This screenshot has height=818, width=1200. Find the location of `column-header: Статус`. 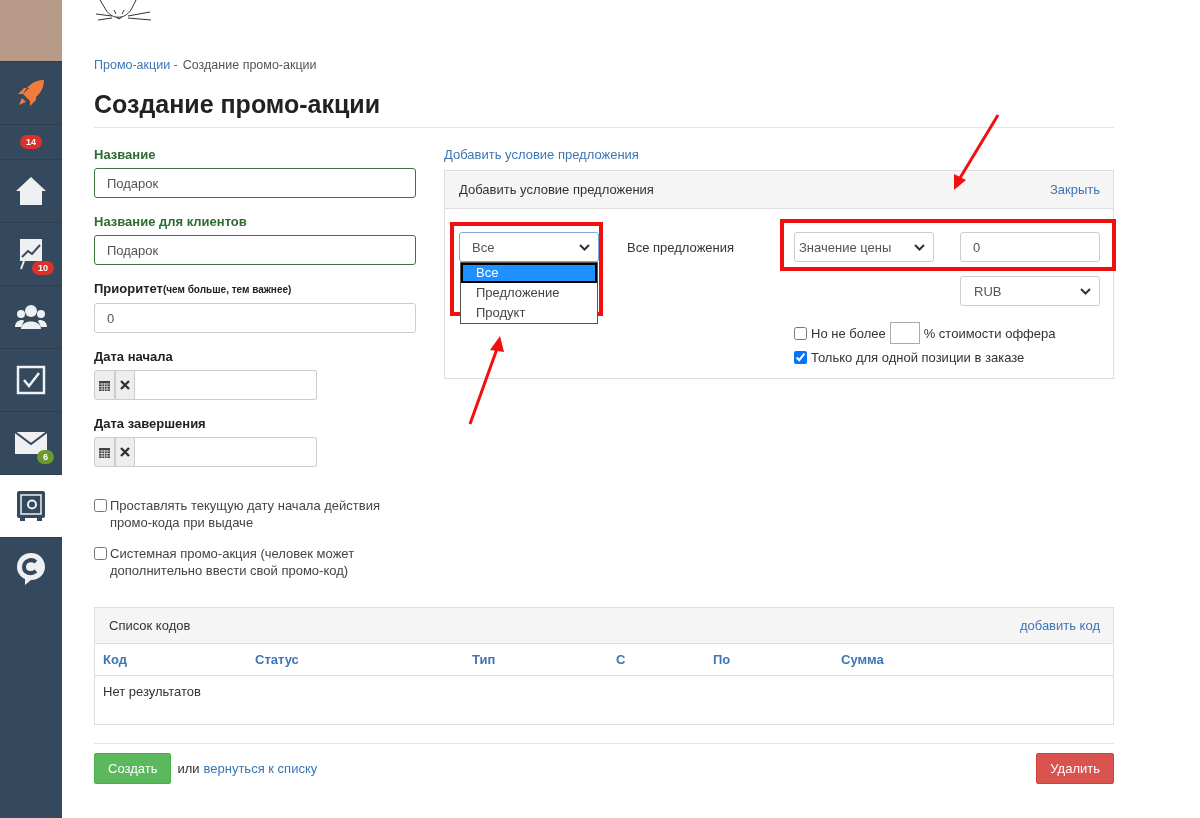

column-header: Статус is located at coordinates (363, 659).